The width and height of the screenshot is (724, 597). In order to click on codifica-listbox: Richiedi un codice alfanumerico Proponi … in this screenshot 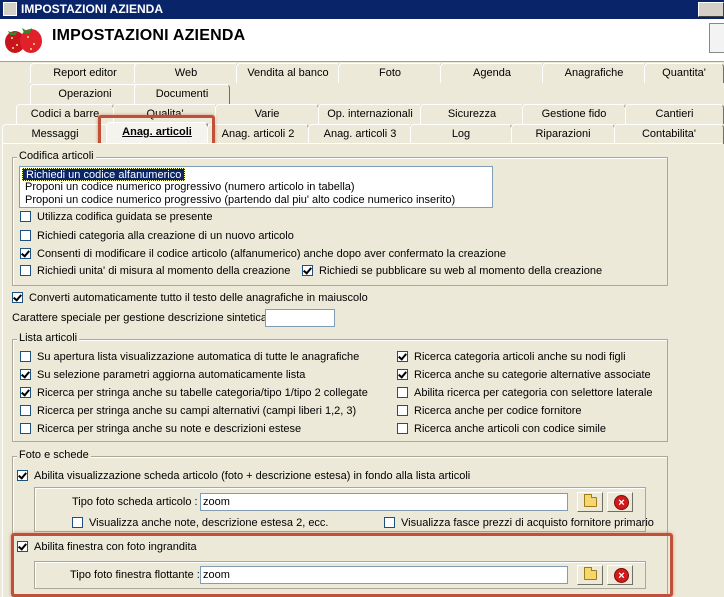, I will do `click(256, 187)`.